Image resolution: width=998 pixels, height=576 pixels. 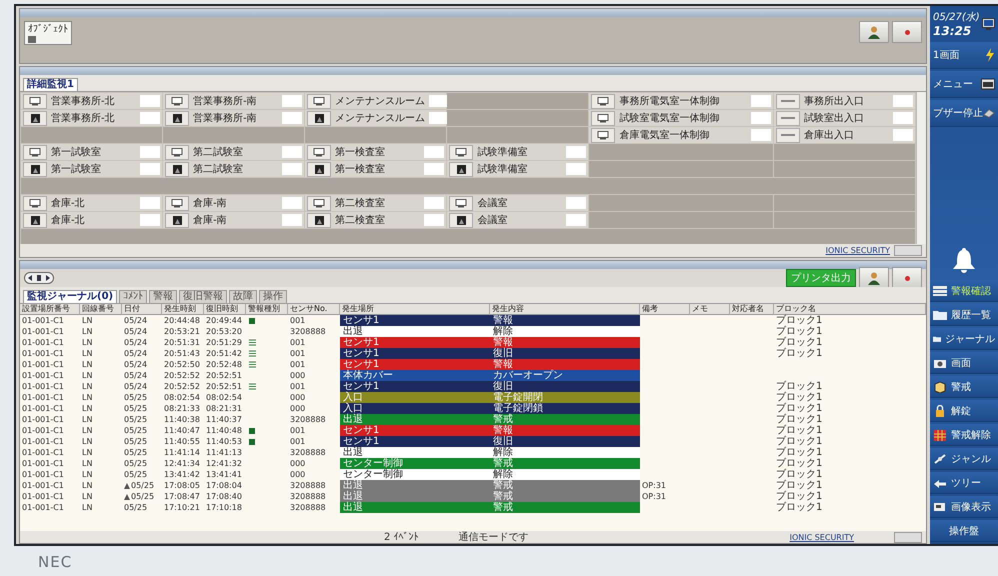 I want to click on table-cell-text: 20:51:31, so click(x=182, y=343).